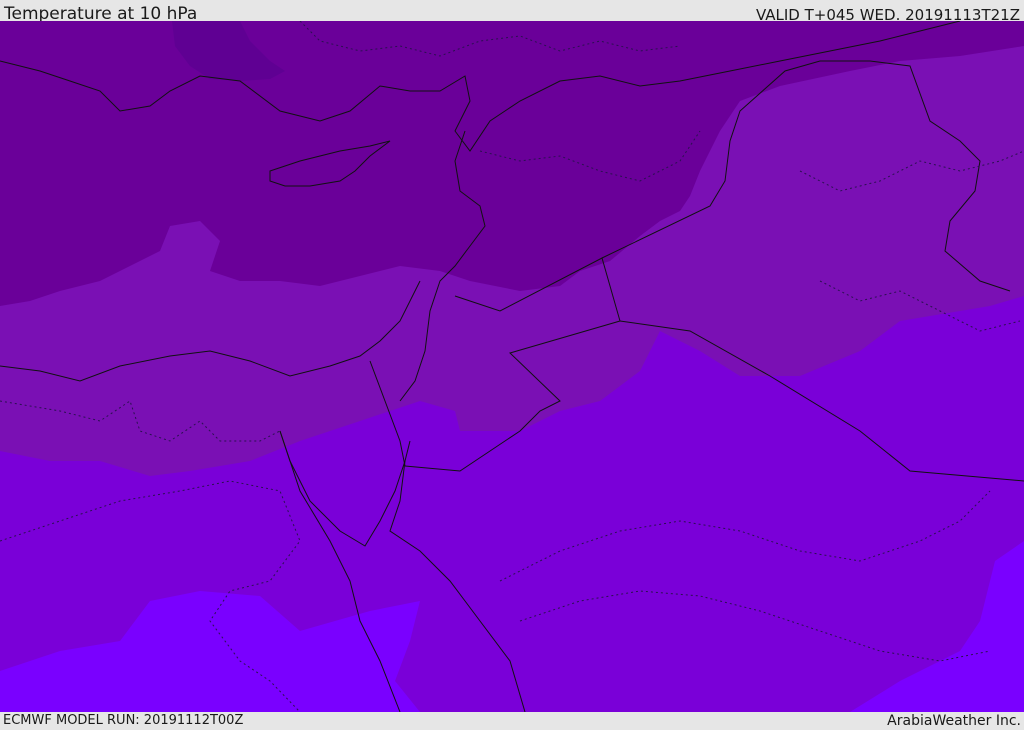 Image resolution: width=1024 pixels, height=730 pixels. What do you see at coordinates (123, 720) in the screenshot?
I see `model-run-label: ECMWF MODEL RUN: 20191112T00Z` at bounding box center [123, 720].